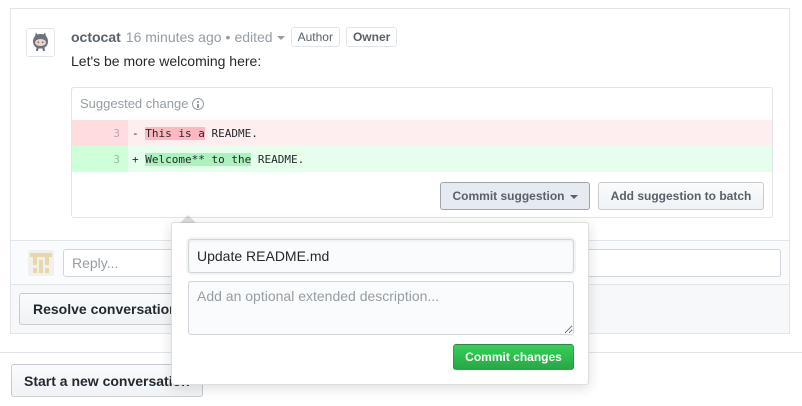 The height and width of the screenshot is (406, 802). Describe the element at coordinates (134, 103) in the screenshot. I see `suggested-change-title: Suggested change` at that location.